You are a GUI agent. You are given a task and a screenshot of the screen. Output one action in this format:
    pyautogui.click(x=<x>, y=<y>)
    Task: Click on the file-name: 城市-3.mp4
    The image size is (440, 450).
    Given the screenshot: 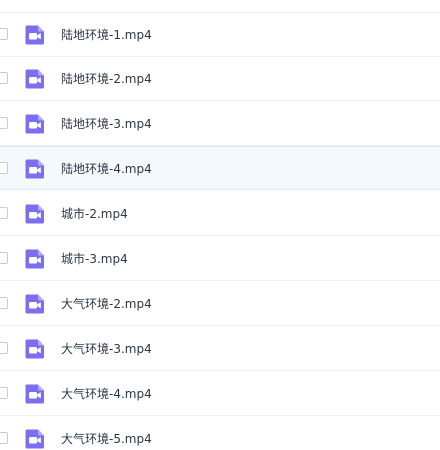 What is the action you would take?
    pyautogui.click(x=94, y=259)
    